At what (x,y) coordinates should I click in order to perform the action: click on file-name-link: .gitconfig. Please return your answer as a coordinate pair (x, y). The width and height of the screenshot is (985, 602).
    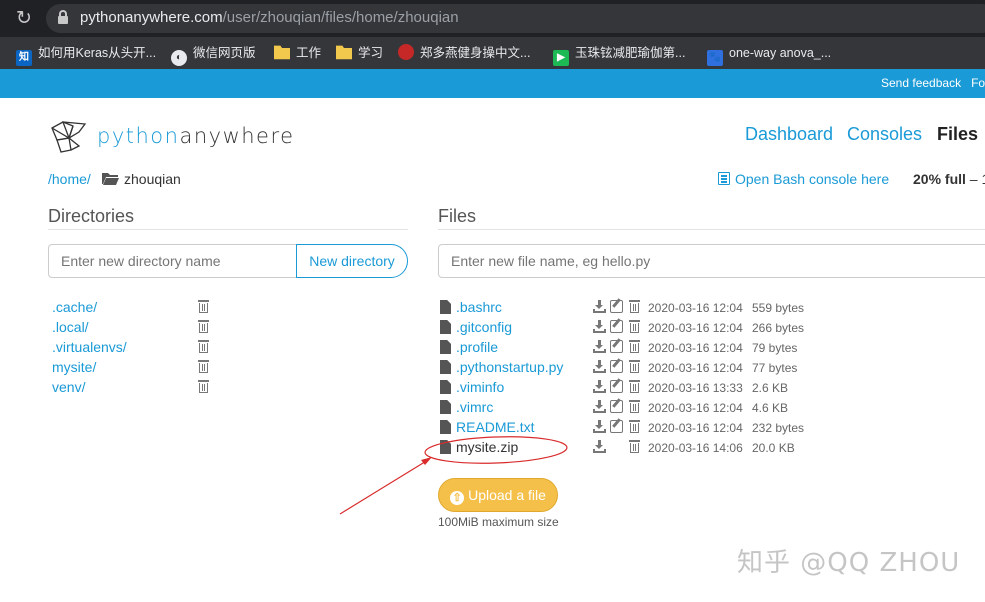
    Looking at the image, I should click on (484, 327).